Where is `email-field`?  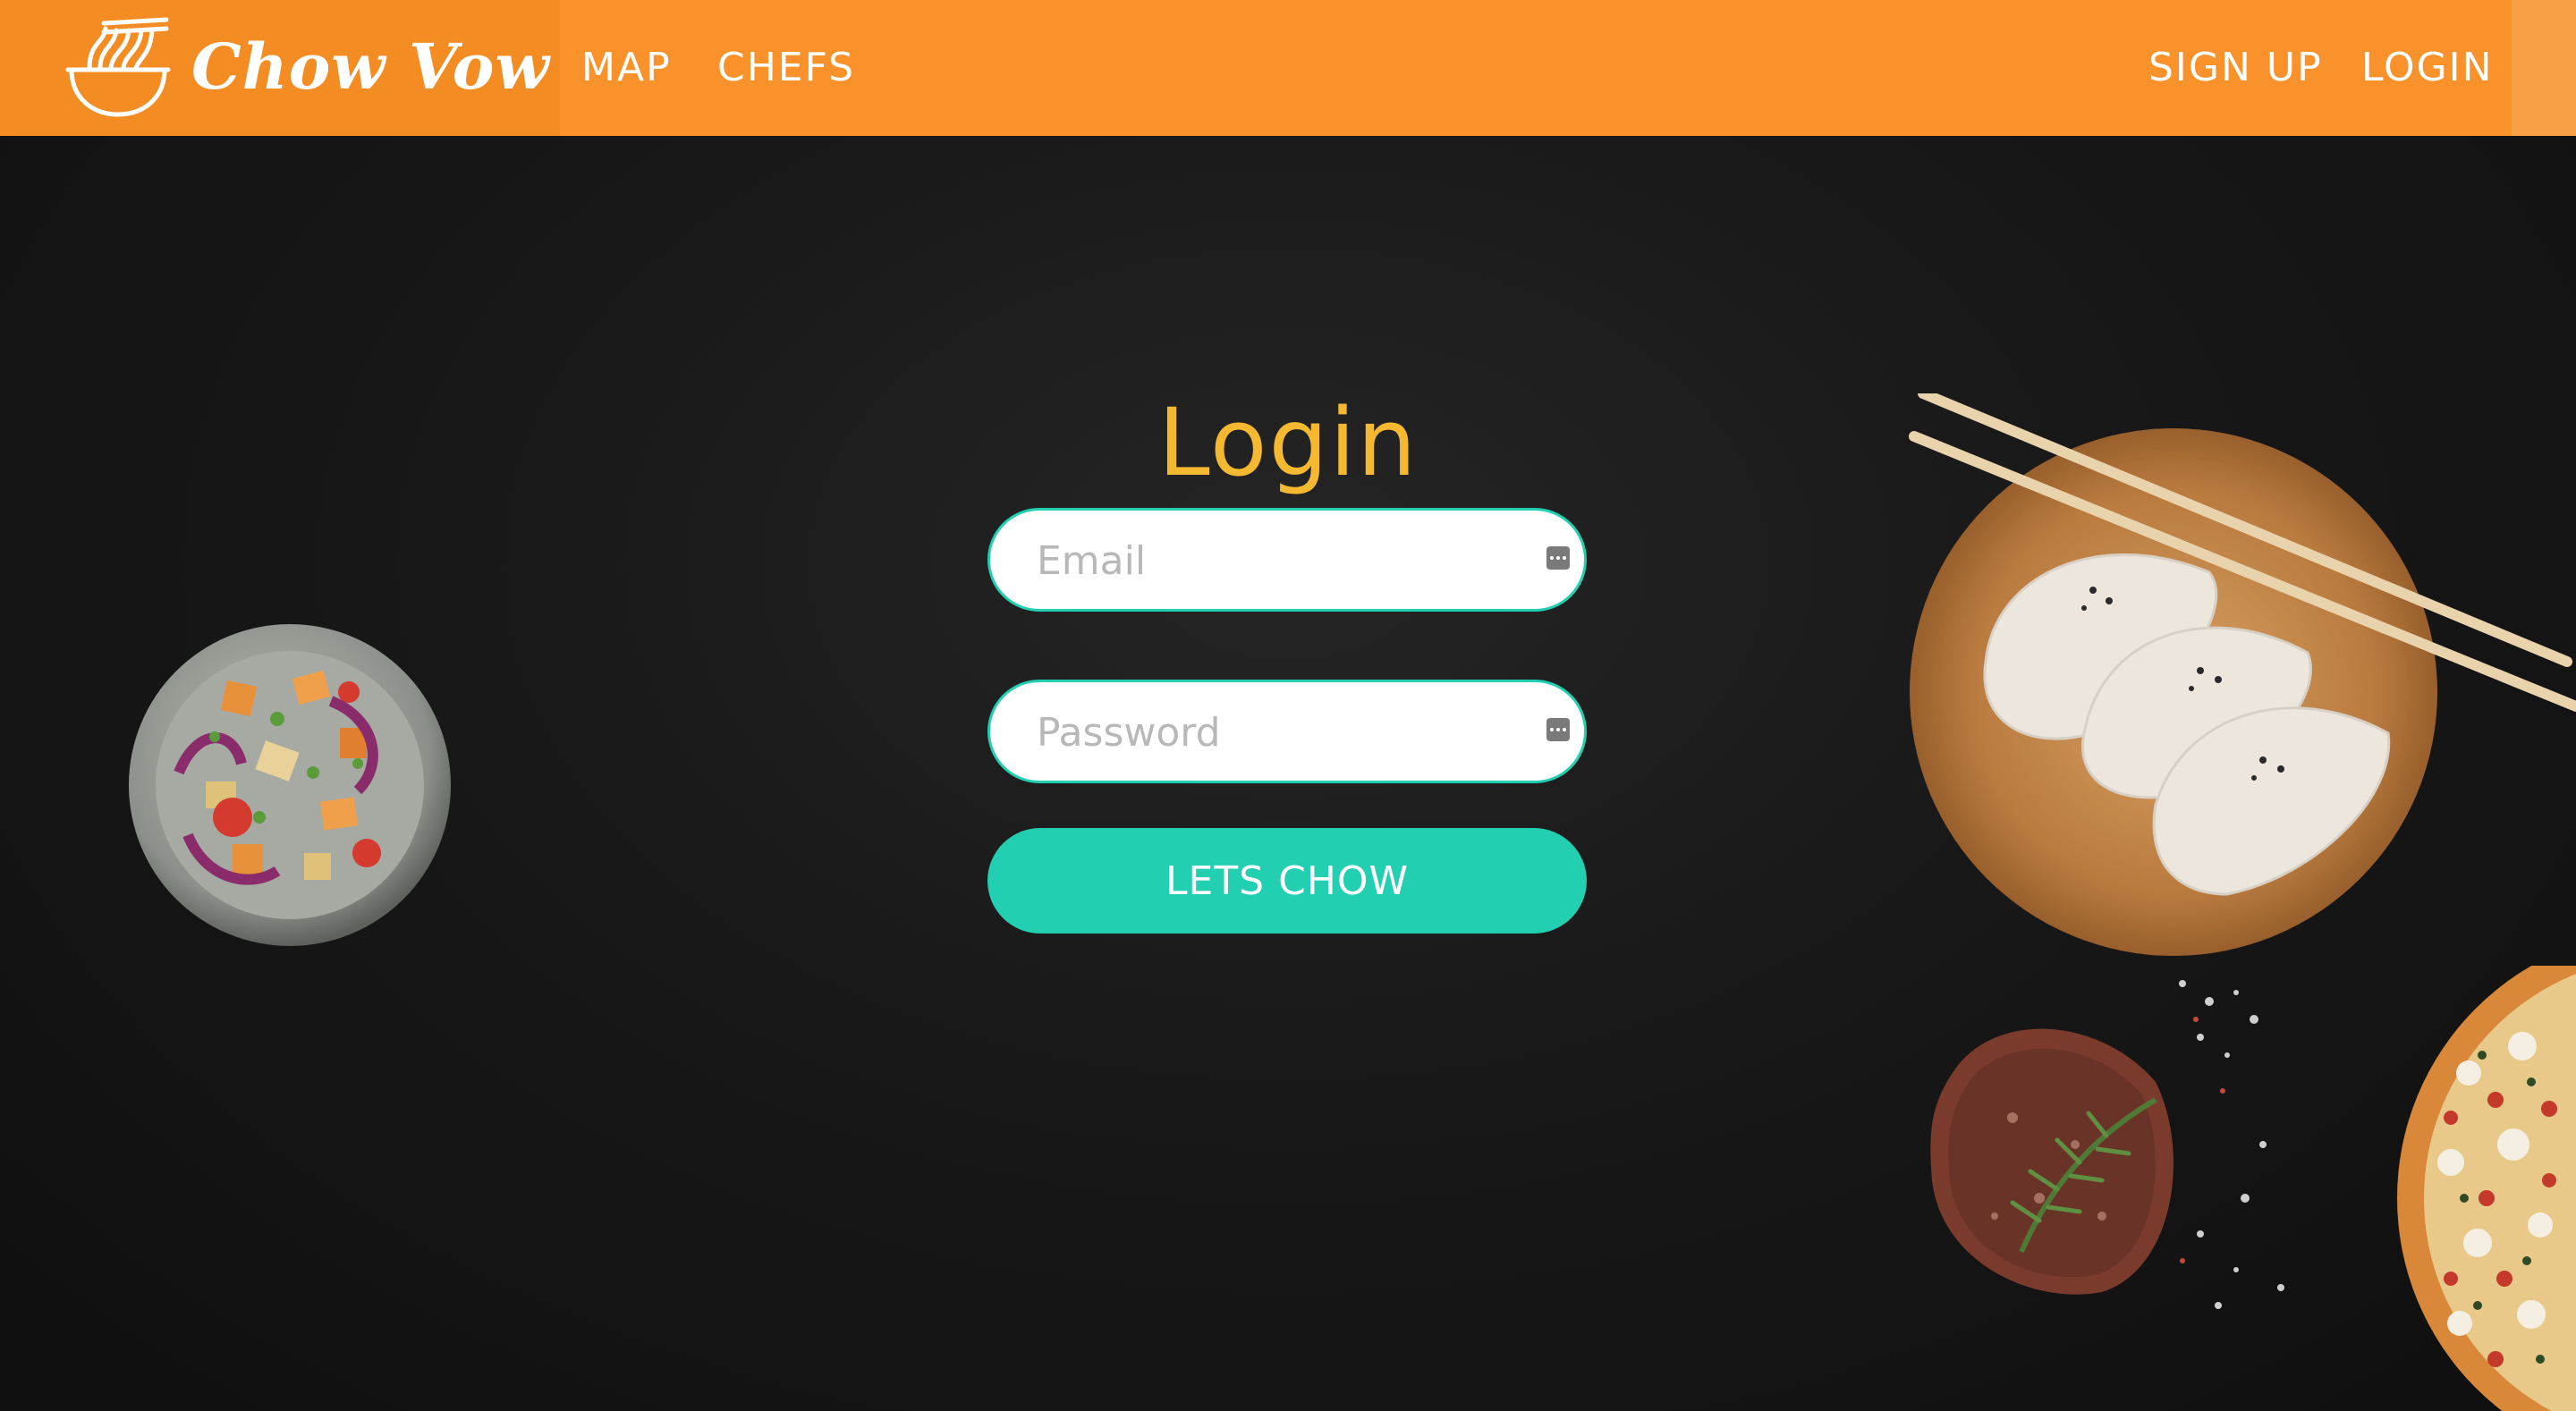
email-field is located at coordinates (1287, 560).